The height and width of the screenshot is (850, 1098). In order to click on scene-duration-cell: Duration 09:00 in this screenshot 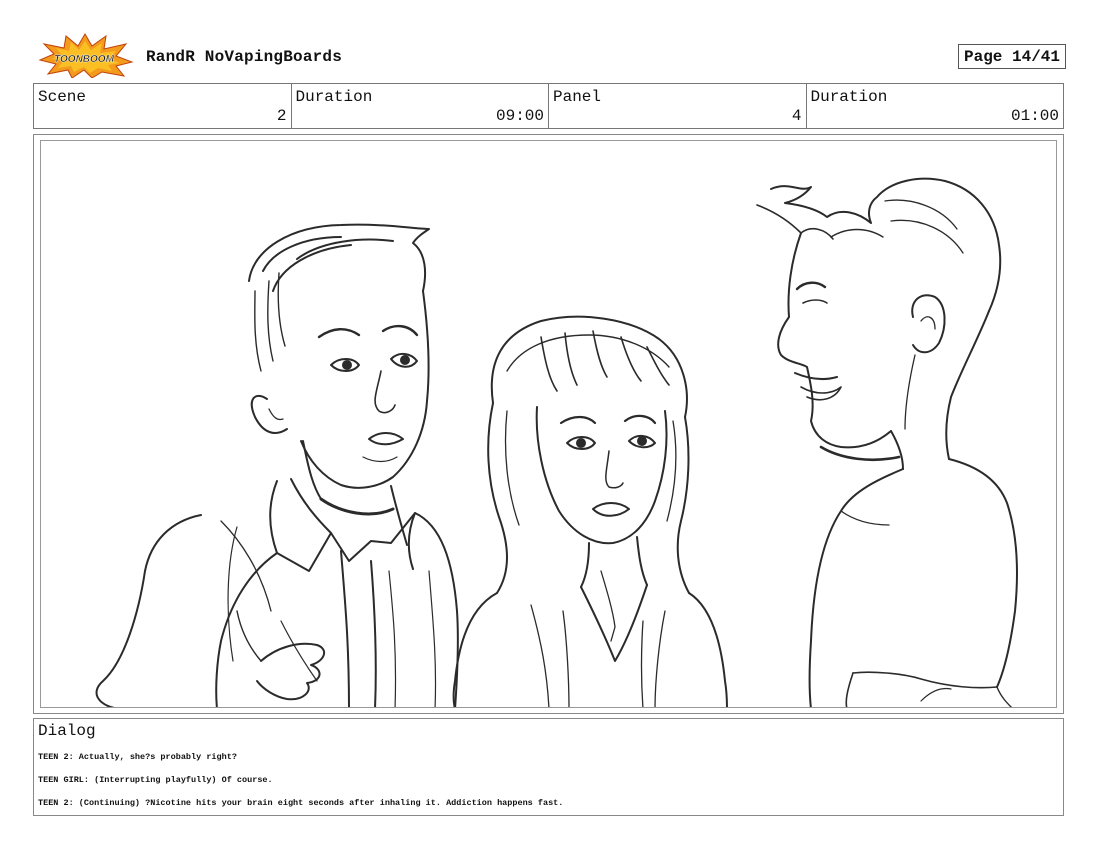, I will do `click(420, 106)`.